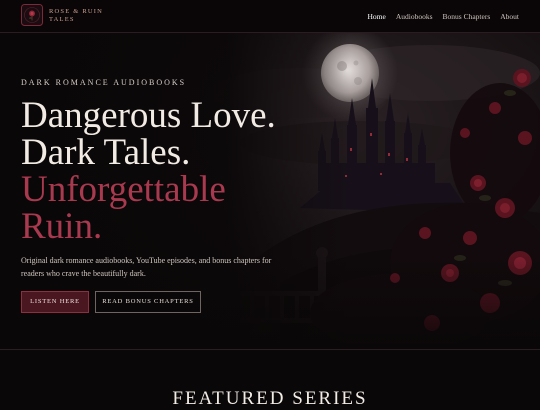 The height and width of the screenshot is (410, 540). I want to click on nav-links: Home Audiobooks Bonus Chapters About, so click(443, 16).